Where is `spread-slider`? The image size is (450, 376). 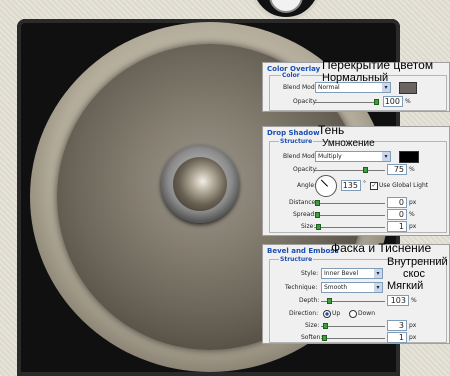 spread-slider is located at coordinates (350, 215).